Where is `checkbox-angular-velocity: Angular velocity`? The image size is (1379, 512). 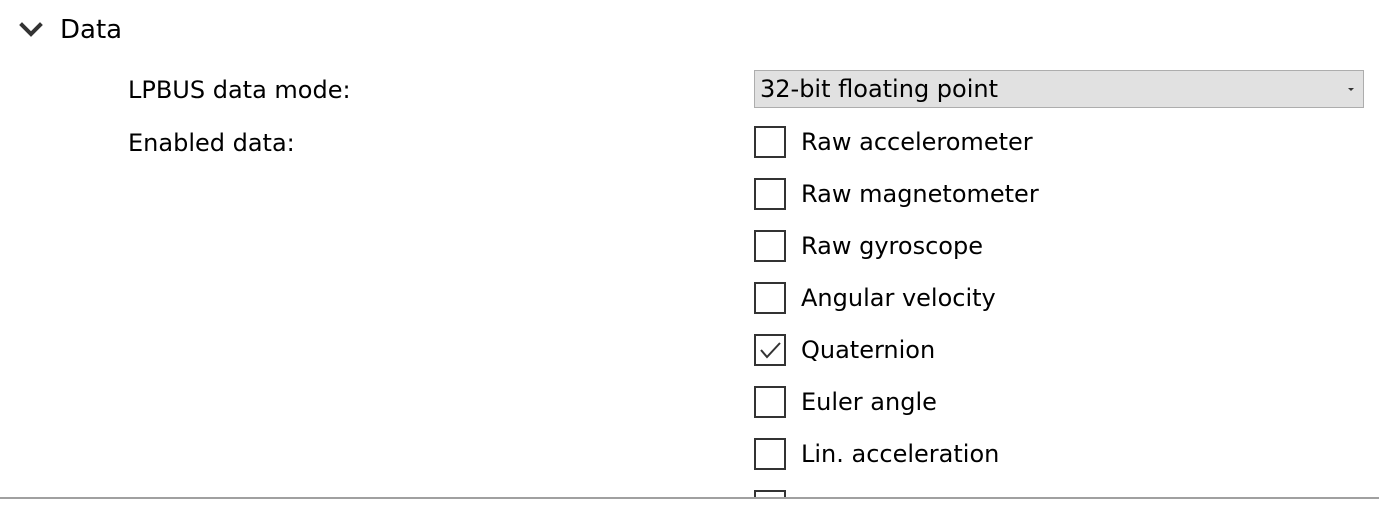 checkbox-angular-velocity: Angular velocity is located at coordinates (875, 298).